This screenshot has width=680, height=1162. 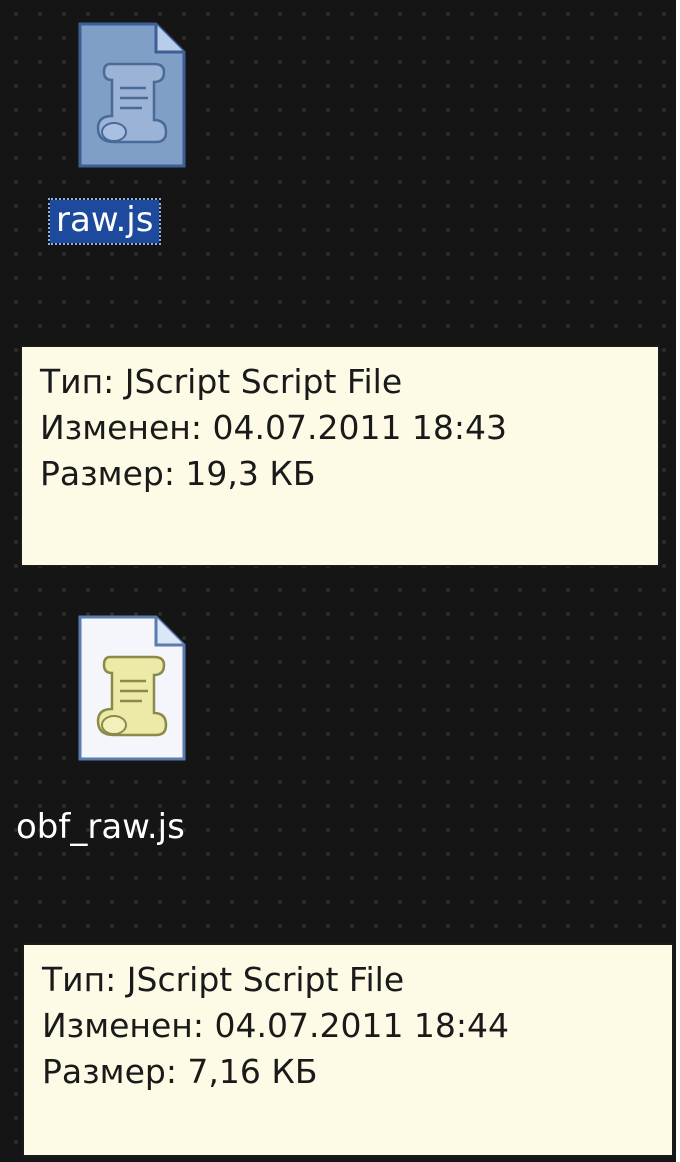 What do you see at coordinates (100, 827) in the screenshot?
I see `file-name-label: obf_raw.js` at bounding box center [100, 827].